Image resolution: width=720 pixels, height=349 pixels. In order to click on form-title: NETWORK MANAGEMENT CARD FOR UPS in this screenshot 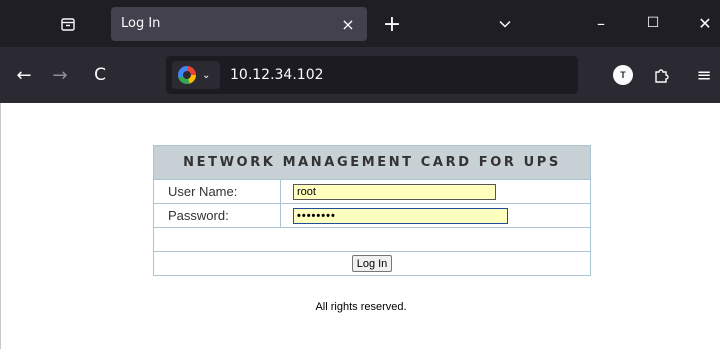, I will do `click(372, 162)`.